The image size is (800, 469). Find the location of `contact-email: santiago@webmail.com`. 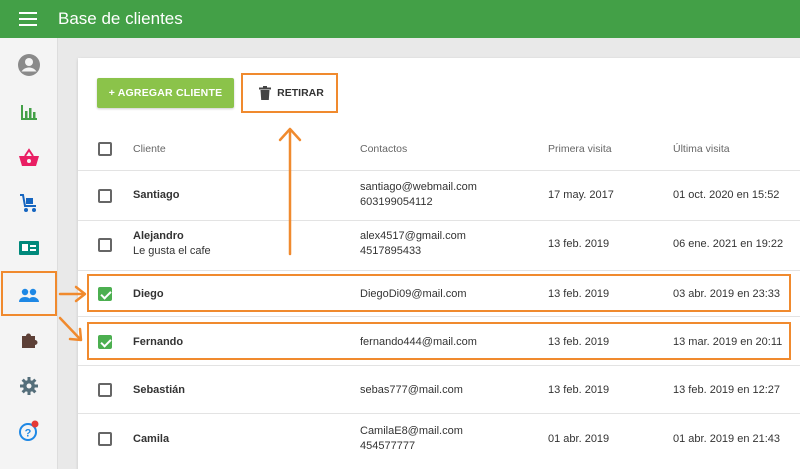

contact-email: santiago@webmail.com is located at coordinates (418, 187).